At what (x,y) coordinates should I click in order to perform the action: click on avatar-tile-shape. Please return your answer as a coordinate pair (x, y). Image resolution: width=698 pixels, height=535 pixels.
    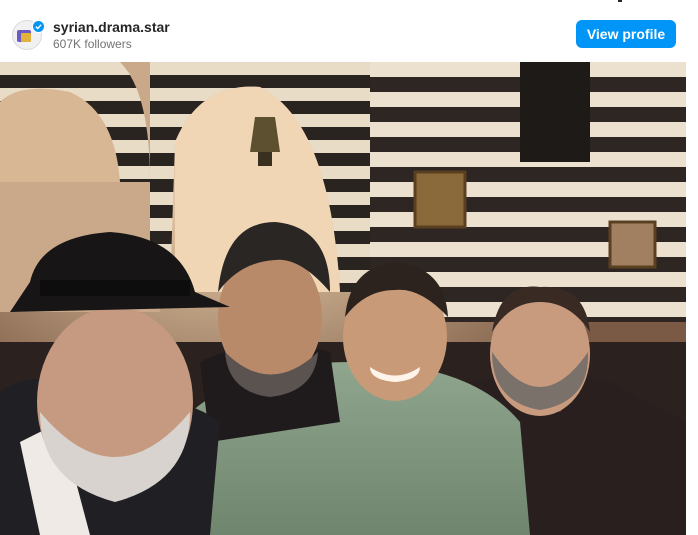
    Looking at the image, I should click on (26, 37).